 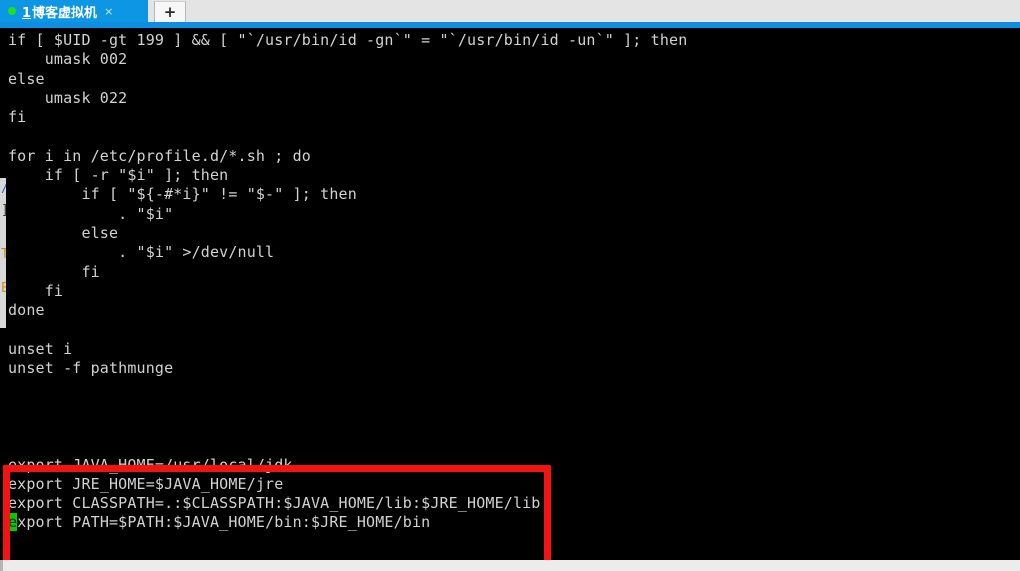 I want to click on tab-bar: 1博客虚拟机 × +, so click(x=510, y=11).